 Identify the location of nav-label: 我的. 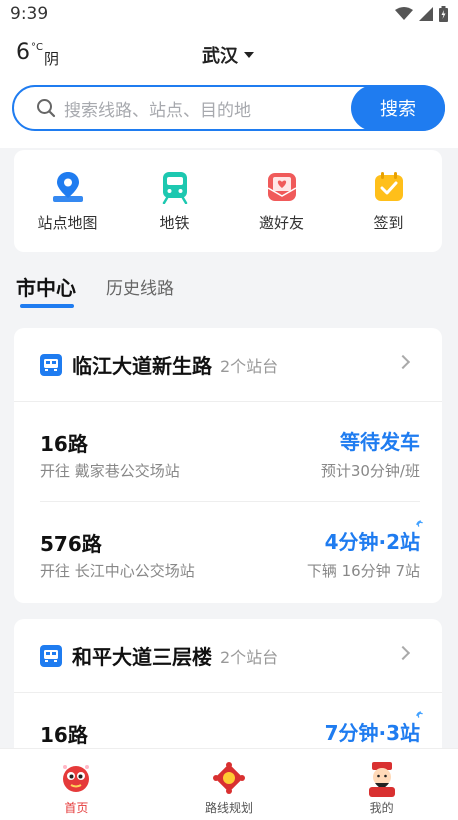
(381, 808).